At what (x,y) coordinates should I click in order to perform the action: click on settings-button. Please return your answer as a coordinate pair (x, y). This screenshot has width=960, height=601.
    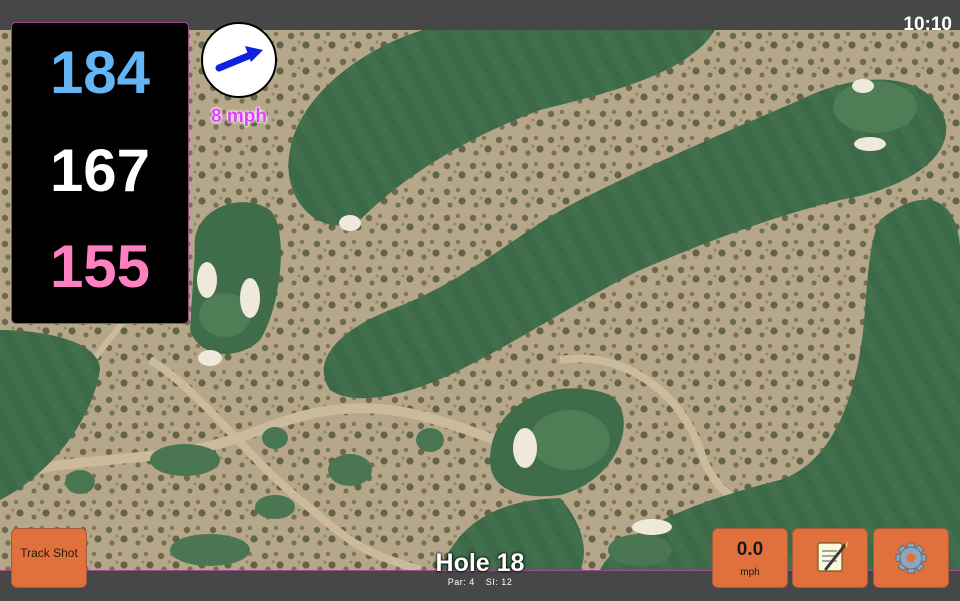
    Looking at the image, I should click on (911, 558).